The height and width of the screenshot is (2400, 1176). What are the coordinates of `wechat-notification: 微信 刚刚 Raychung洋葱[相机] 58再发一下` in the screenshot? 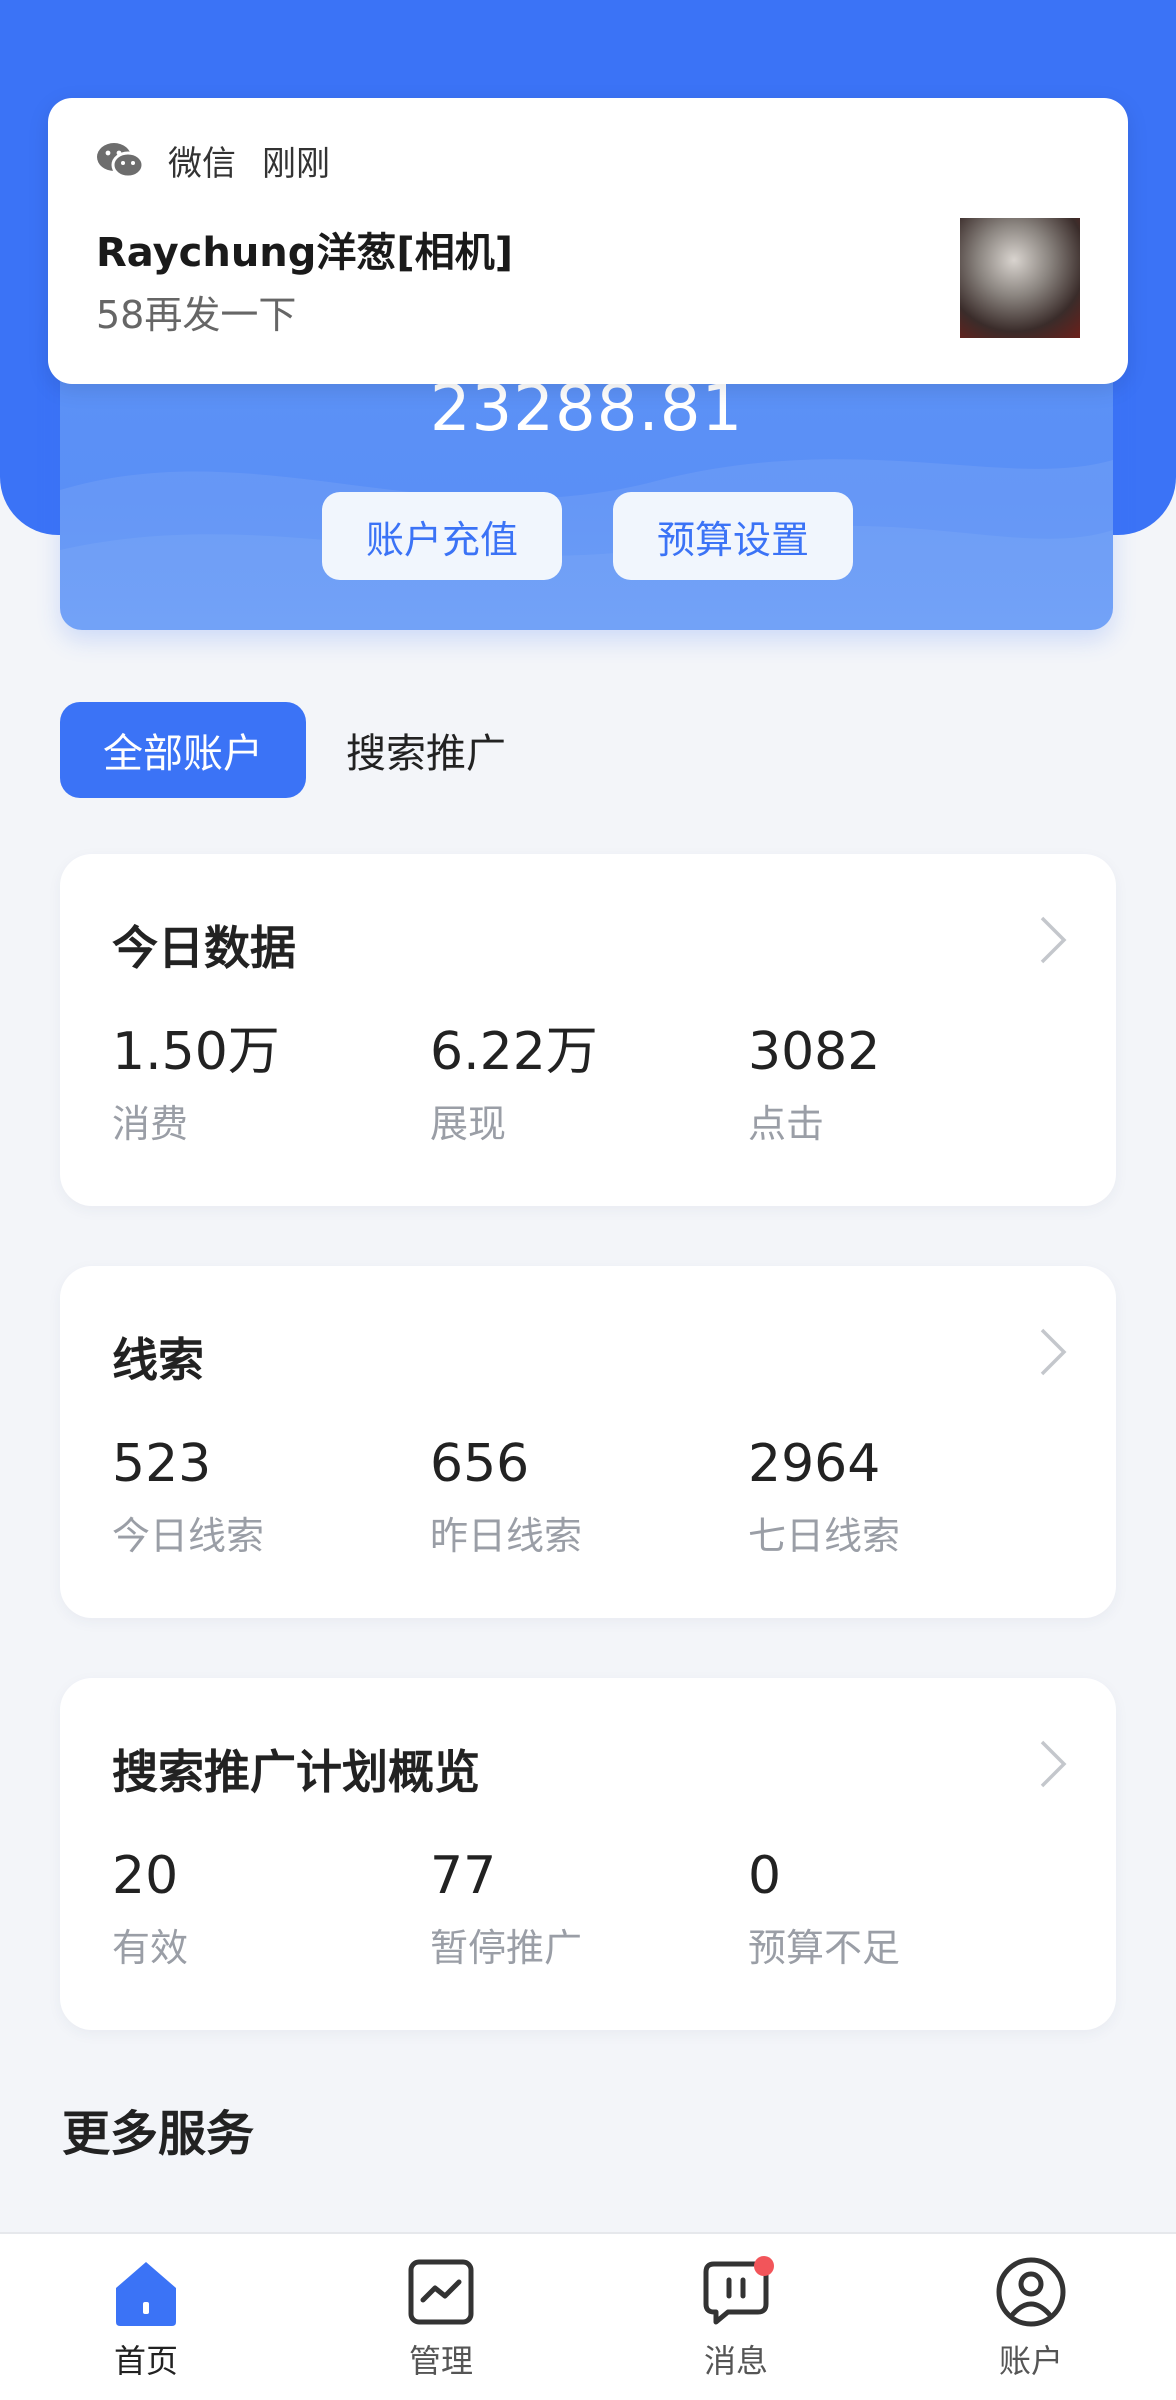 It's located at (588, 241).